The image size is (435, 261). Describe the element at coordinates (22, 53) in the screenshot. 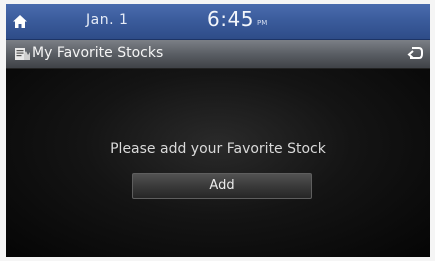

I see `stocks-icon` at that location.